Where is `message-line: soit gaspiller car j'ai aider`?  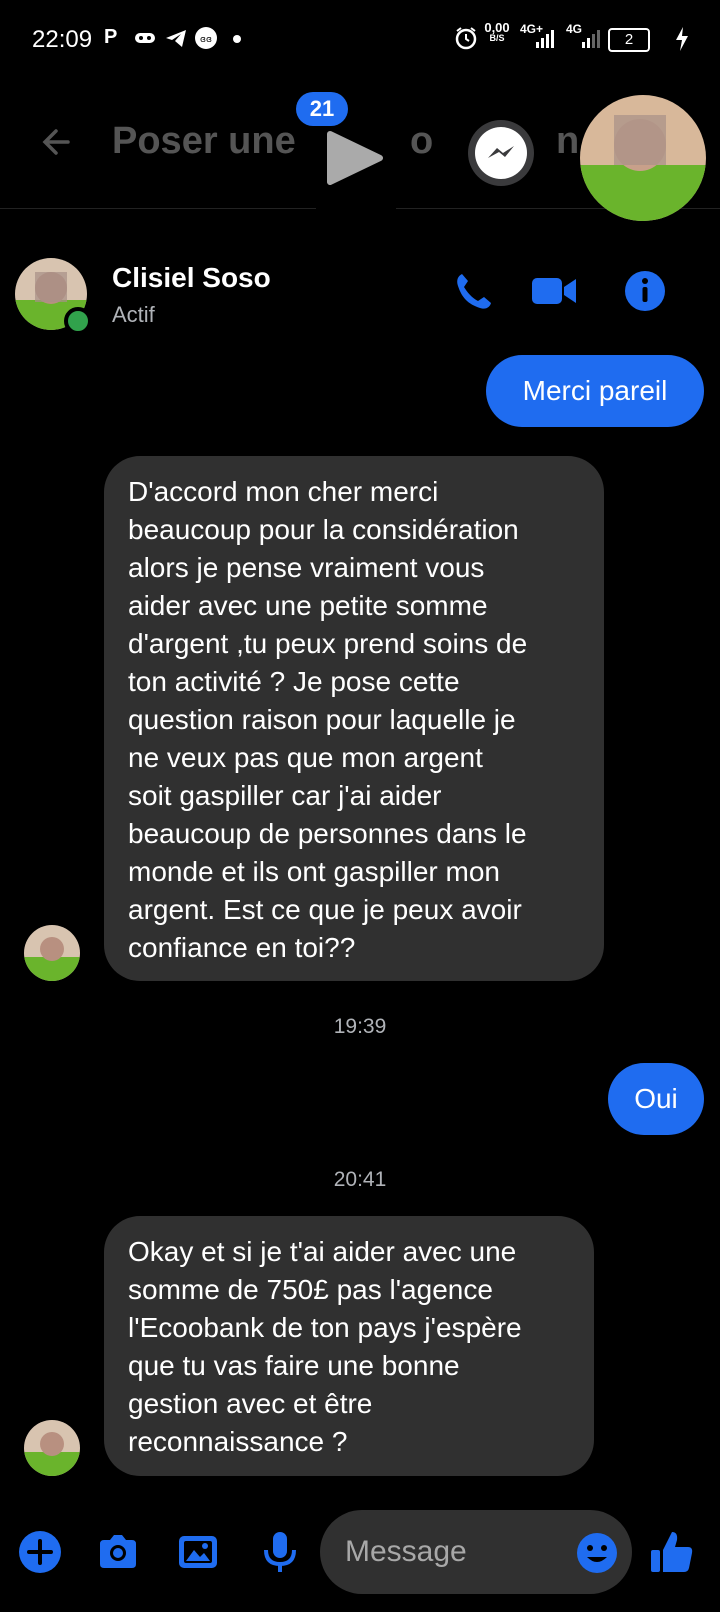
message-line: soit gaspiller car j'ai aider is located at coordinates (285, 795).